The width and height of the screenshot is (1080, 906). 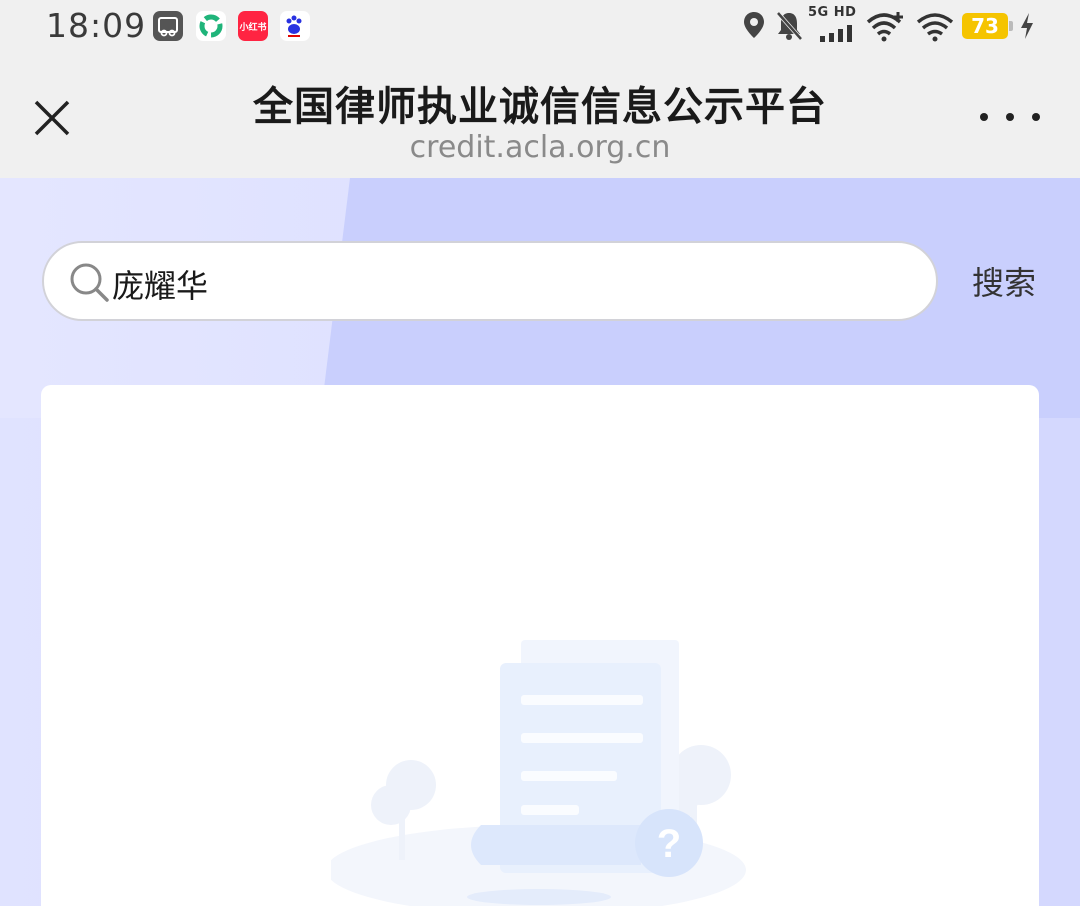 I want to click on location-icon, so click(x=754, y=25).